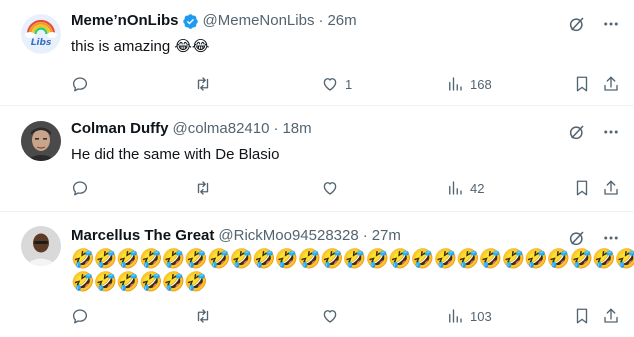  What do you see at coordinates (386, 236) in the screenshot?
I see `timestamp: 27m` at bounding box center [386, 236].